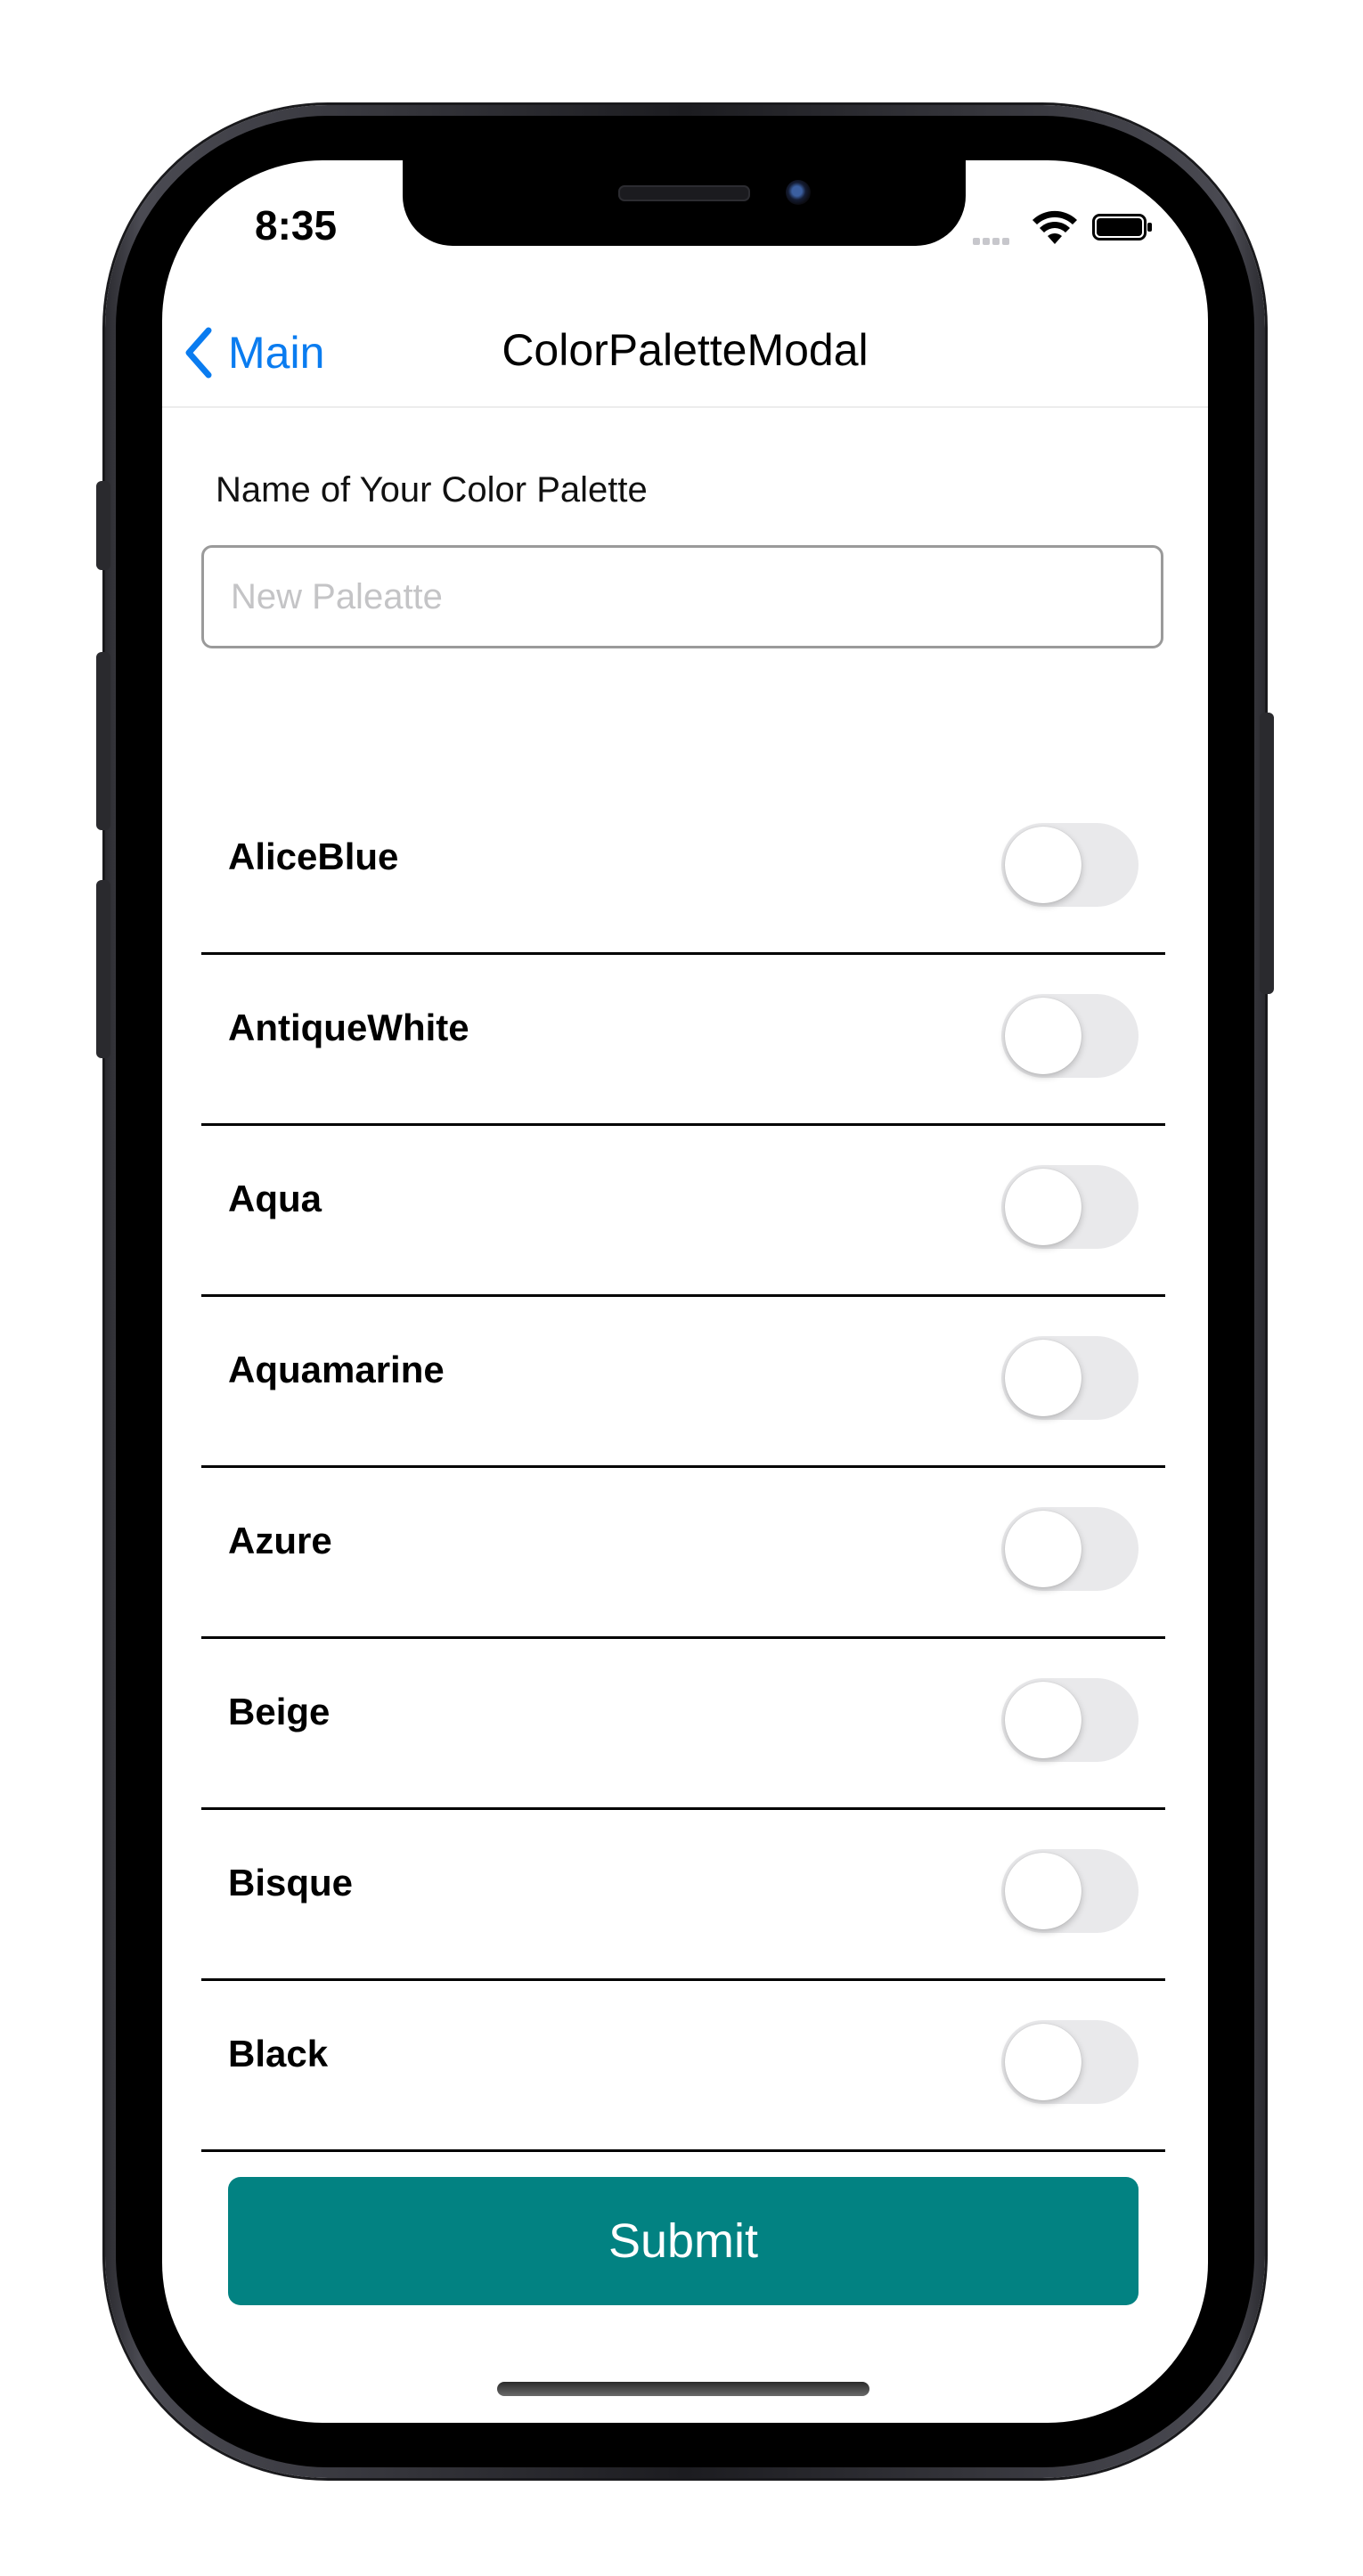 This screenshot has height=2576, width=1363. I want to click on status-time: 8:35, so click(296, 226).